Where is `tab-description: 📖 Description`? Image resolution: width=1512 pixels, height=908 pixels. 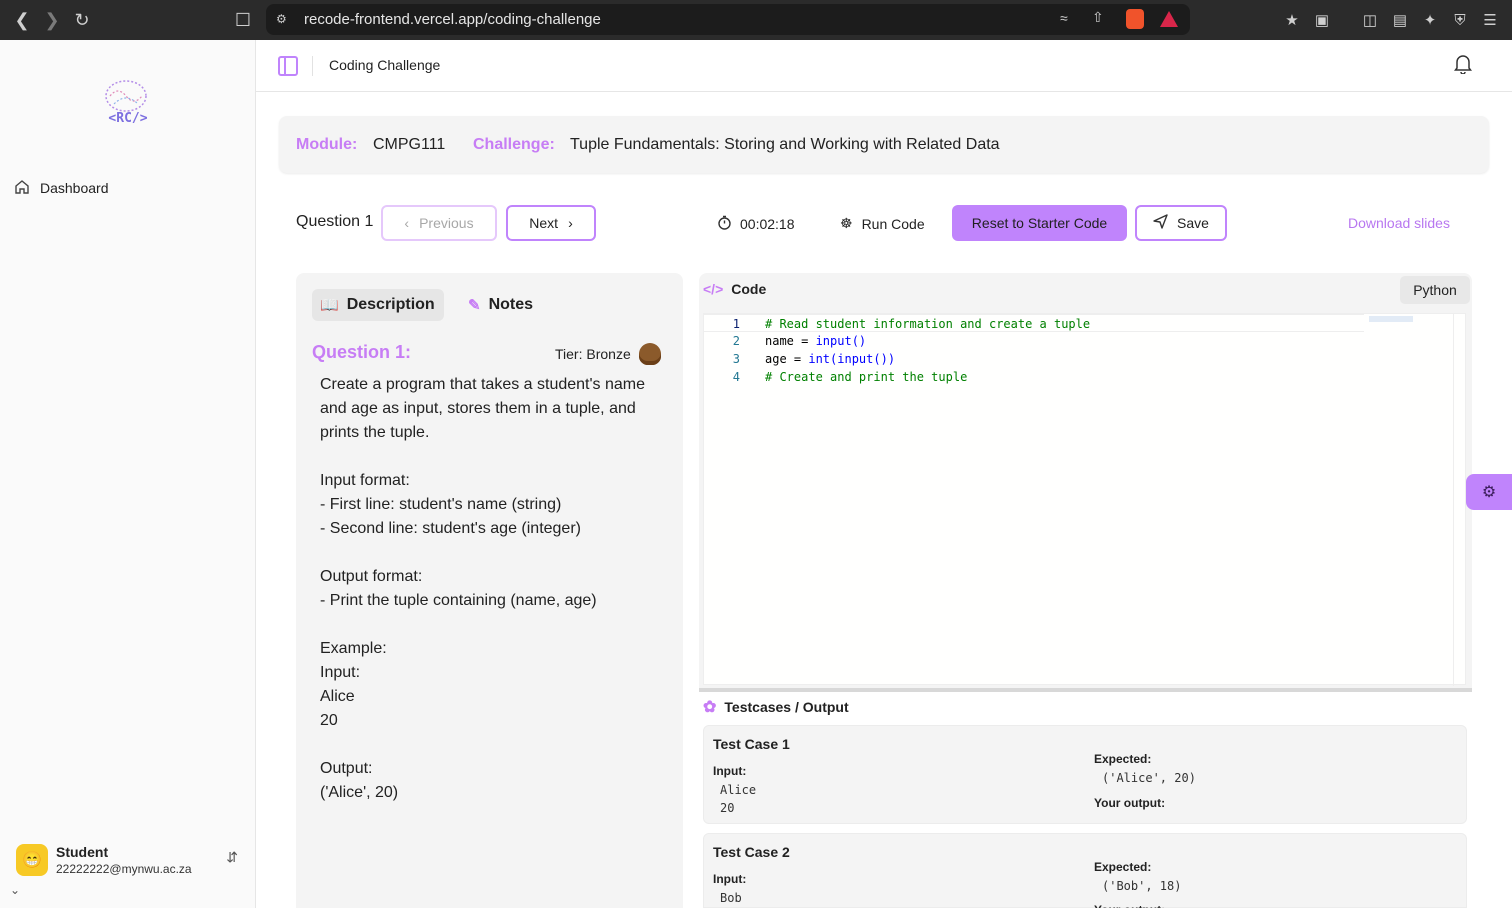 tab-description: 📖 Description is located at coordinates (378, 305).